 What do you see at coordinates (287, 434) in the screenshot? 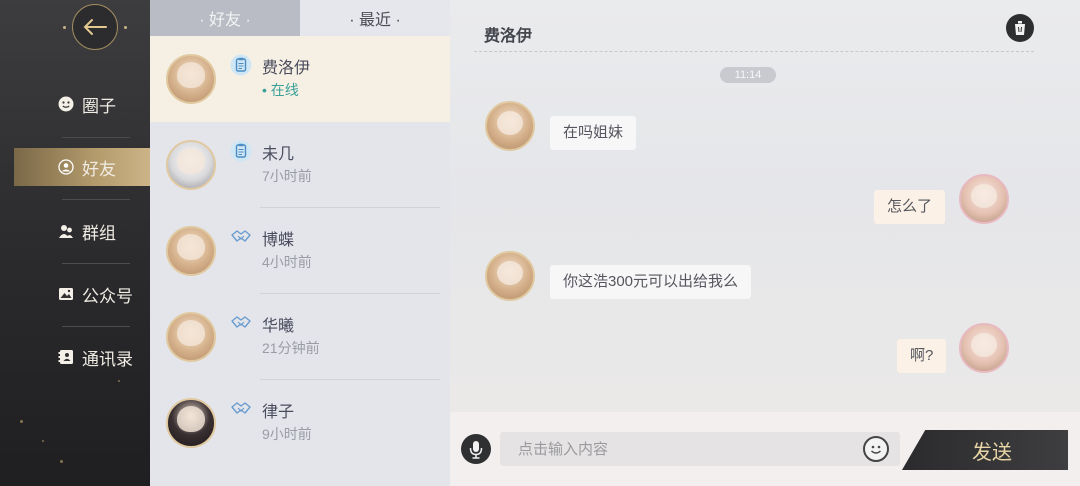
I see `contact-status: 9小时前` at bounding box center [287, 434].